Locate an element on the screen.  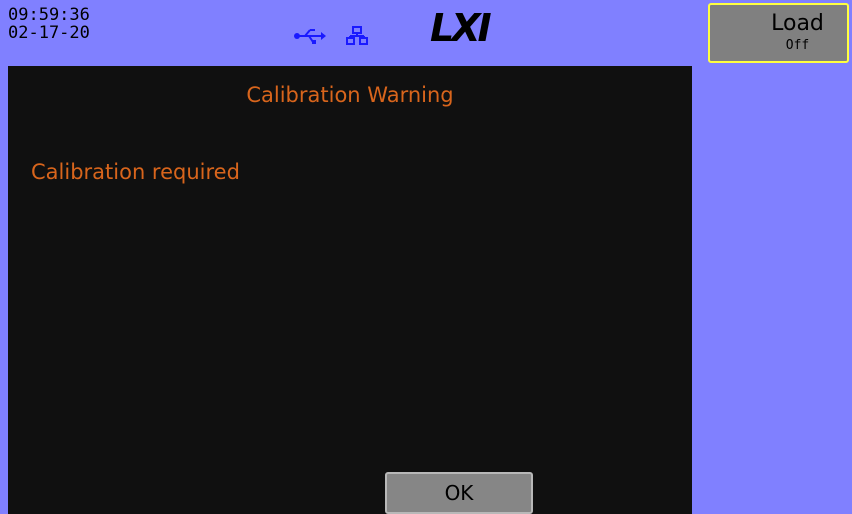
time-display: 09:59:36 is located at coordinates (49, 15).